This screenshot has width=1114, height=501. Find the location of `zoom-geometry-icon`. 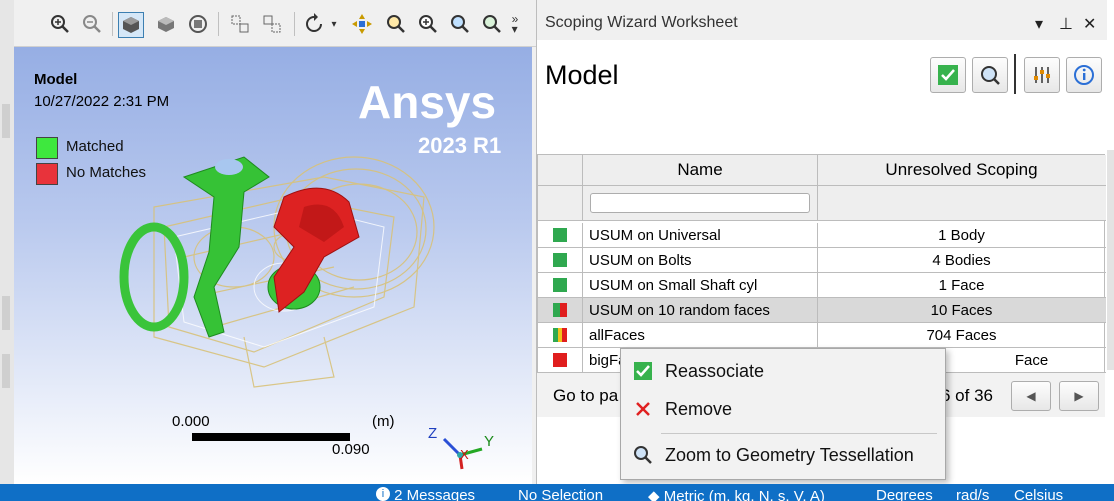

zoom-geometry-icon is located at coordinates (643, 455).